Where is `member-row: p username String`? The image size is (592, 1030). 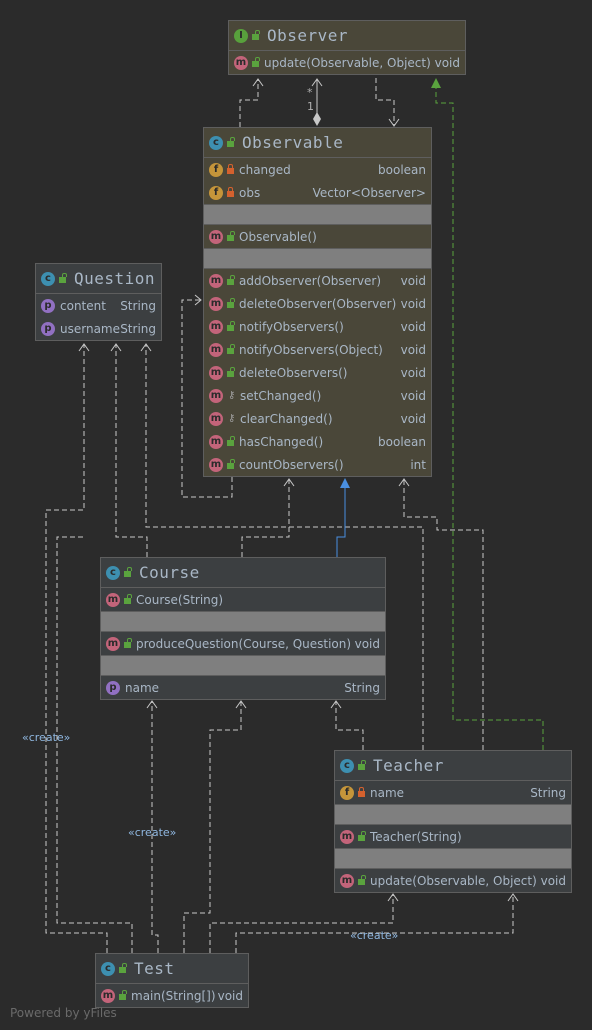 member-row: p username String is located at coordinates (98, 328).